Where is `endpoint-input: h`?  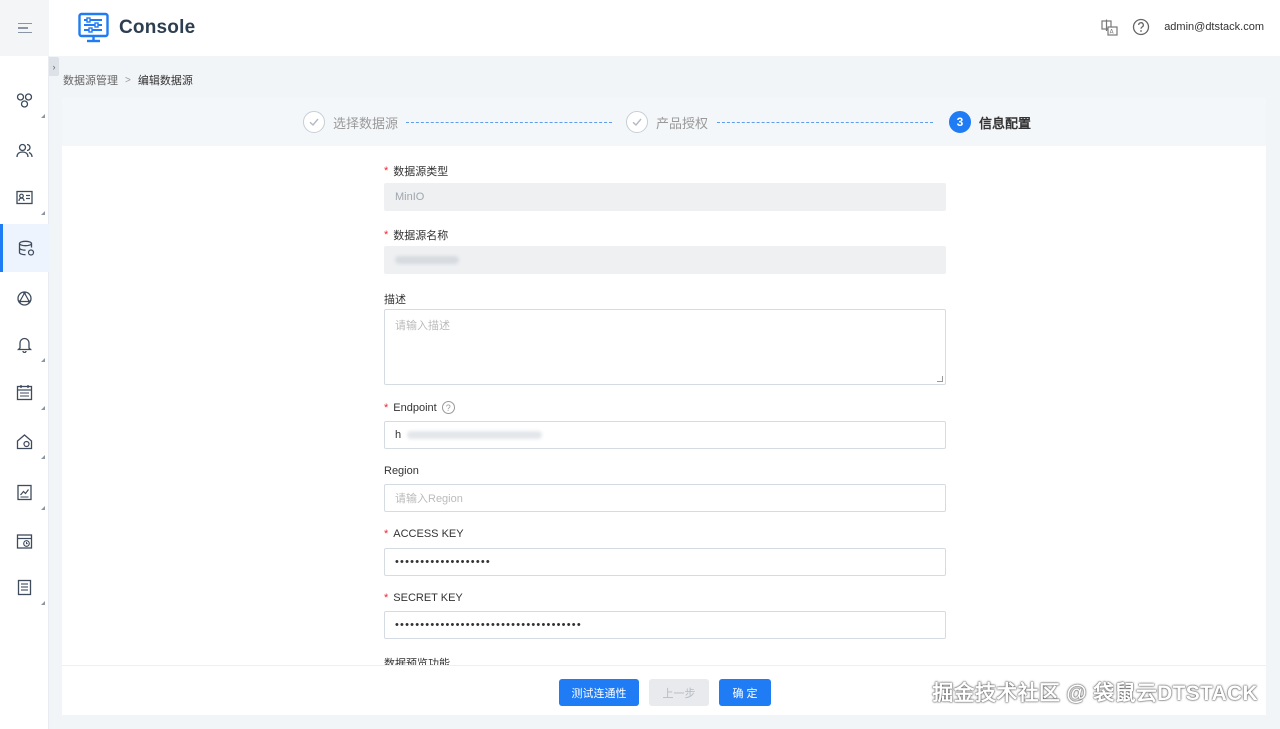
endpoint-input: h is located at coordinates (665, 435).